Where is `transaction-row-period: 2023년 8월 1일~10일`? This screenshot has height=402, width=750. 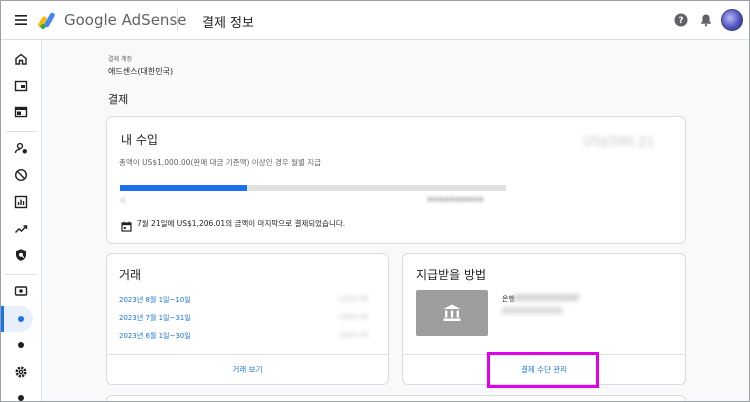
transaction-row-period: 2023년 8월 1일~10일 is located at coordinates (155, 300).